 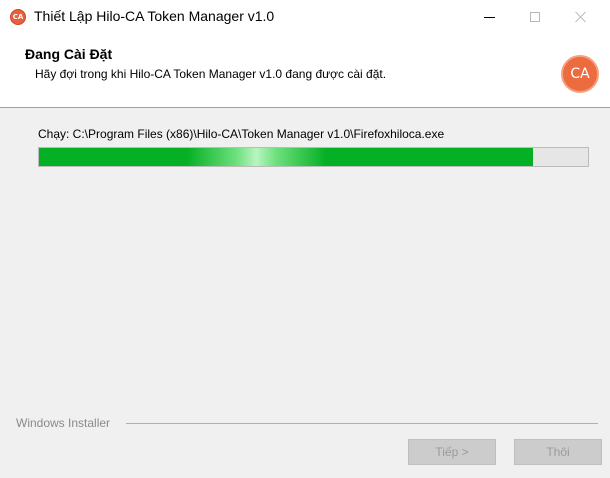 I want to click on minimize-button, so click(x=489, y=17).